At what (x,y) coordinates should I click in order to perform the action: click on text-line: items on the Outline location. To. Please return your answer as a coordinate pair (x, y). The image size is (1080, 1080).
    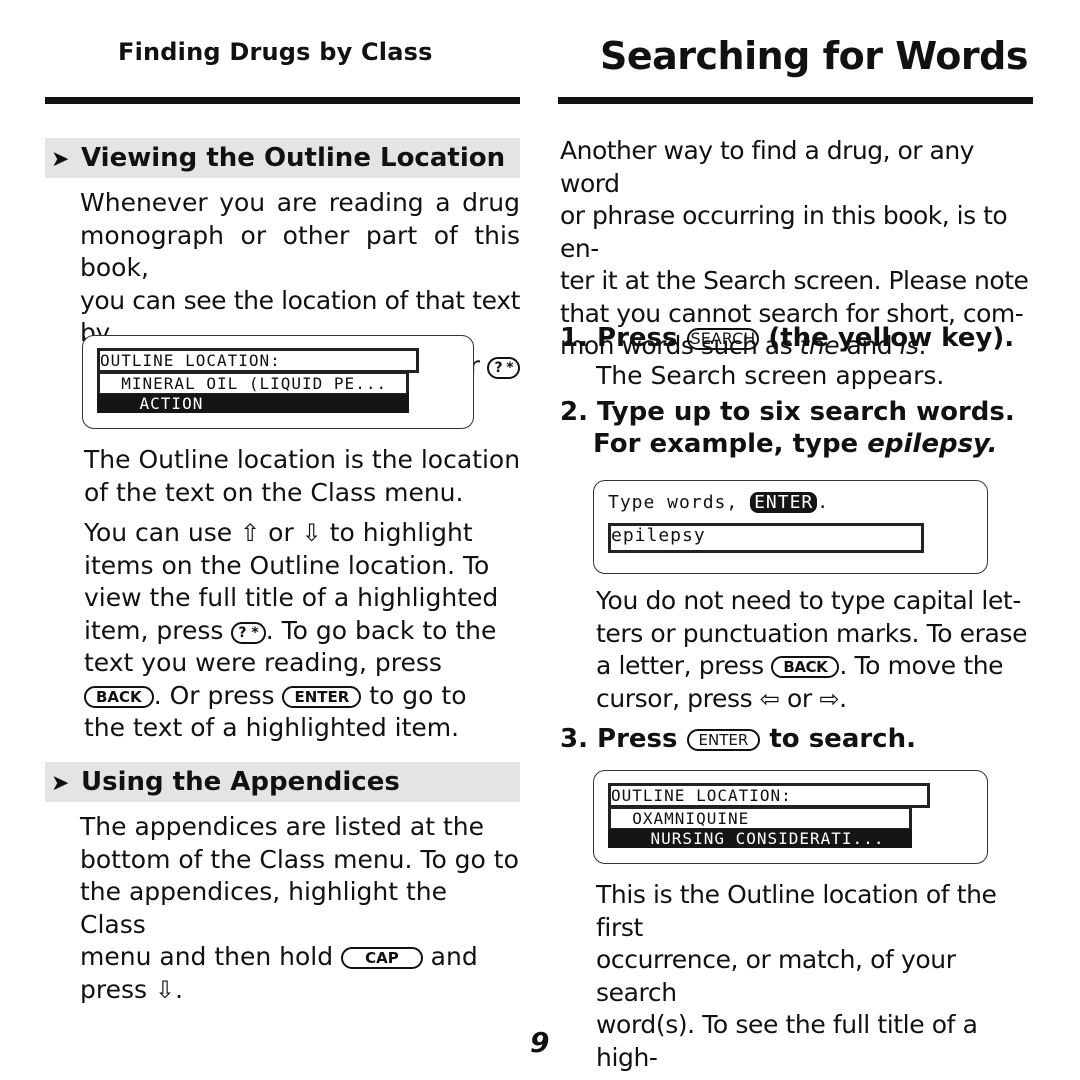
    Looking at the image, I should click on (287, 565).